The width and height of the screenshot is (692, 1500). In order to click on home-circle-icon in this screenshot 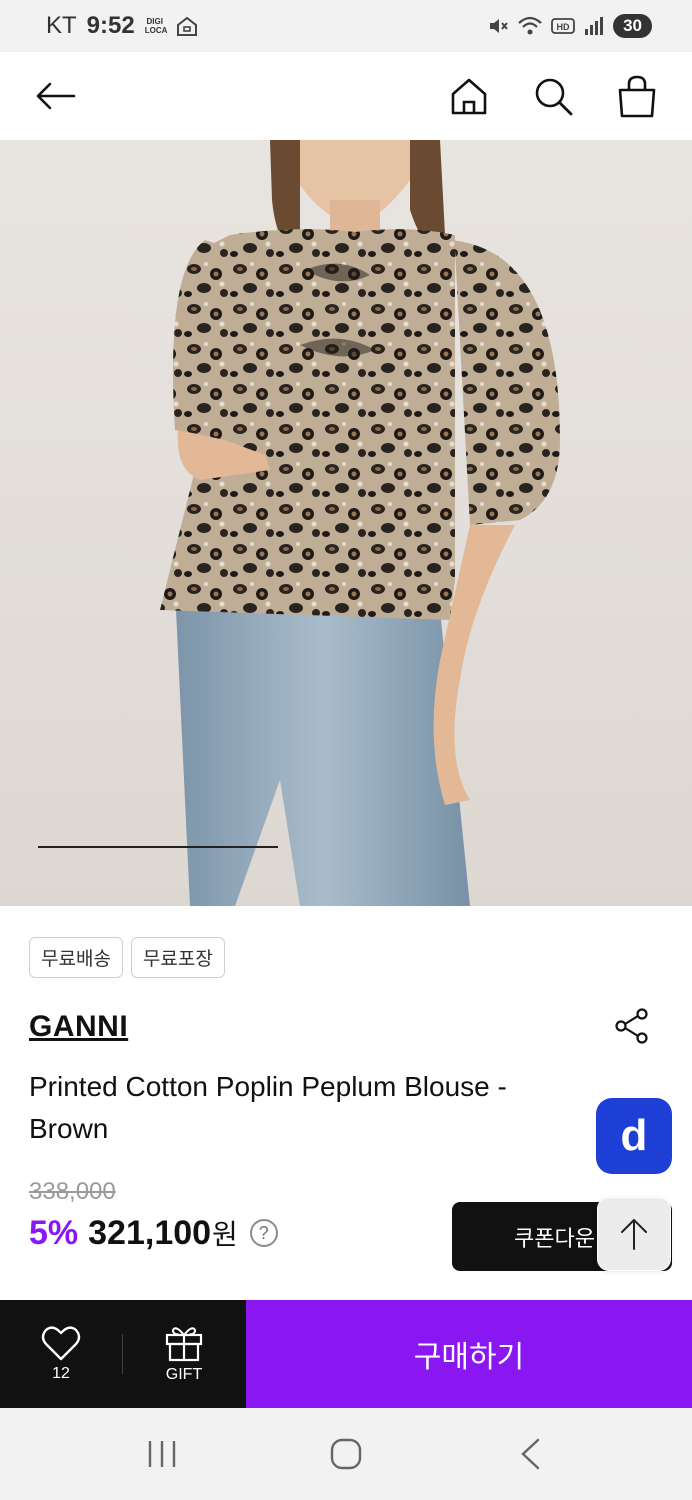, I will do `click(346, 1454)`.